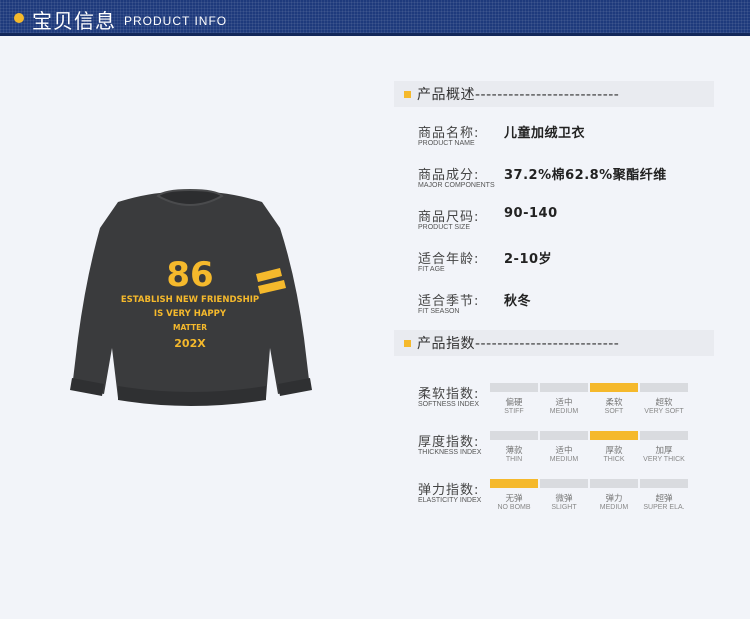 The image size is (750, 619). I want to click on info-row-components: 商品成分: MAJOR COMPONENTS 37.2%棉62.8%聚酯纤维, so click(568, 180).